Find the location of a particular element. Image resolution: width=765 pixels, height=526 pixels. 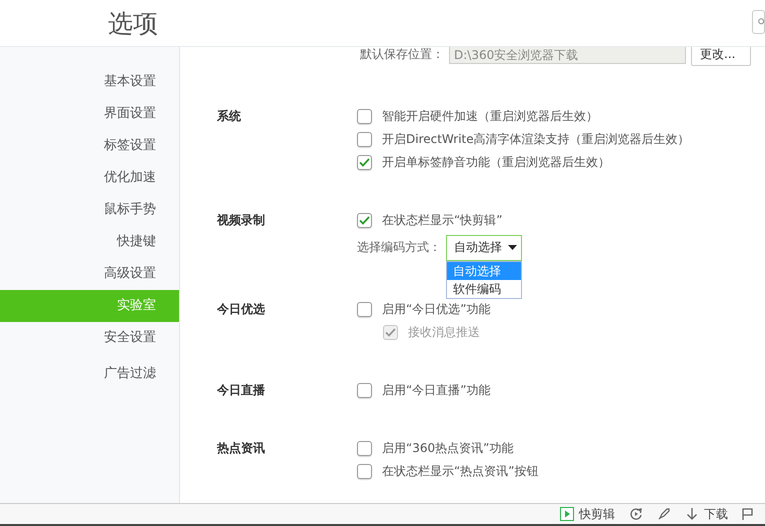

checkbox-label: 在状态栏显示“热点资讯”按钮 is located at coordinates (460, 471).